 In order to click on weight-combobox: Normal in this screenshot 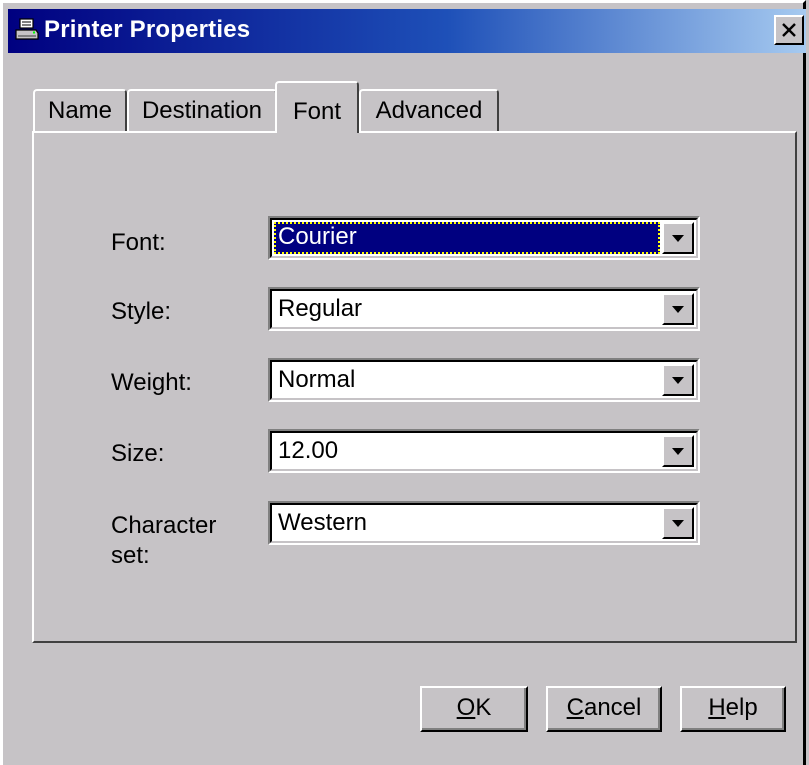, I will do `click(484, 380)`.